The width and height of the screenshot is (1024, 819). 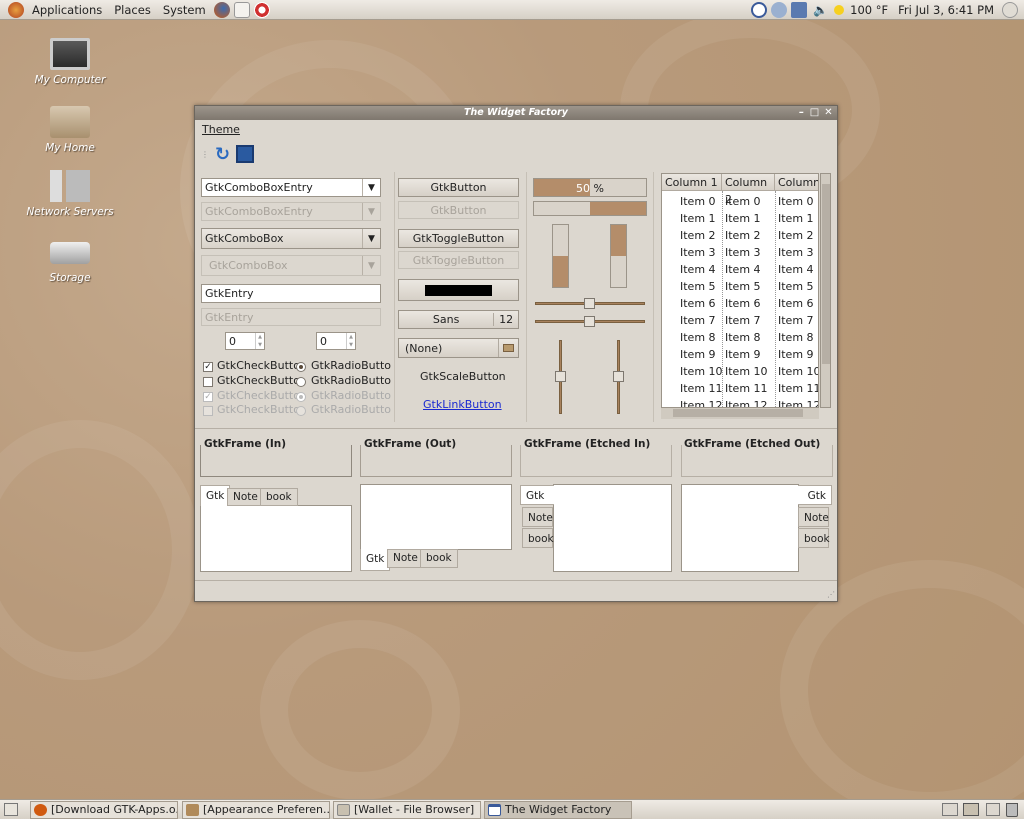 I want to click on maximize-icon: □, so click(x=814, y=112).